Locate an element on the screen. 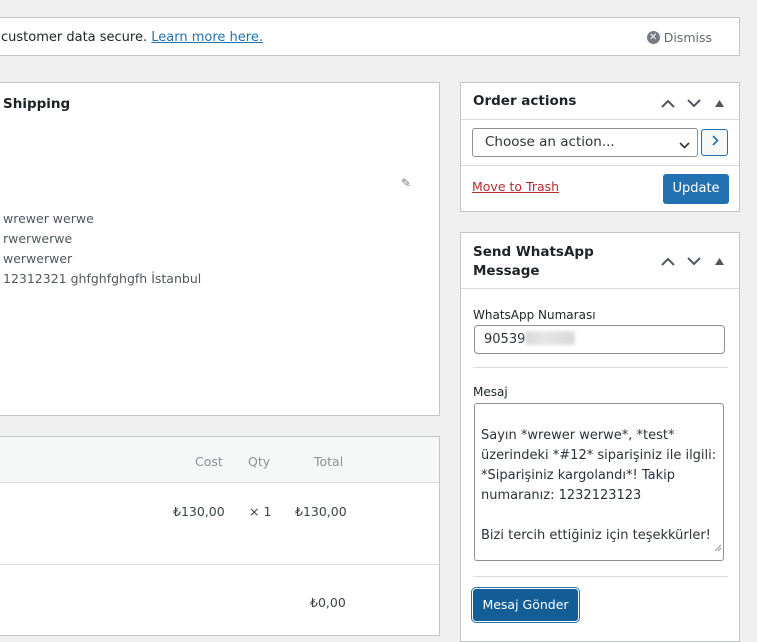 This screenshot has width=757, height=642. item-total: ₺130,00 is located at coordinates (321, 511).